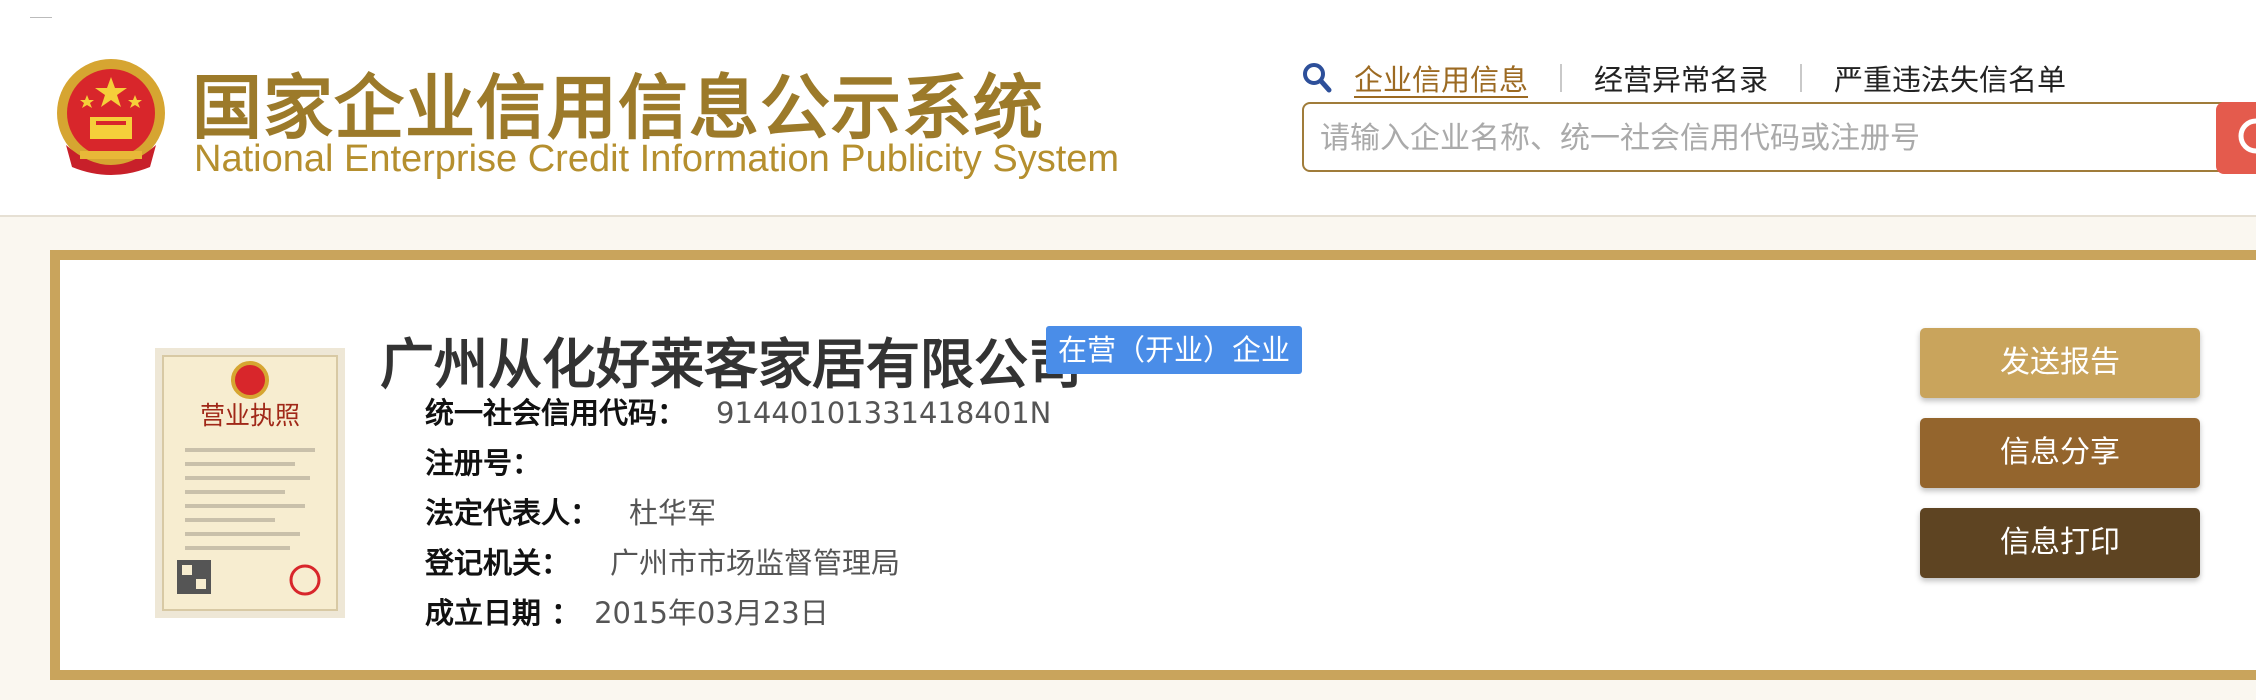 The image size is (2256, 700). I want to click on search-button, so click(2236, 138).